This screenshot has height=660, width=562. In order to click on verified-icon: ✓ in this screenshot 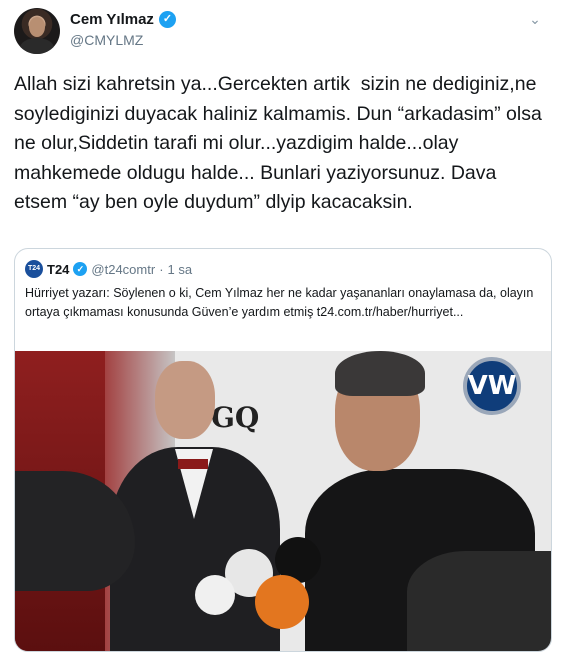, I will do `click(167, 19)`.